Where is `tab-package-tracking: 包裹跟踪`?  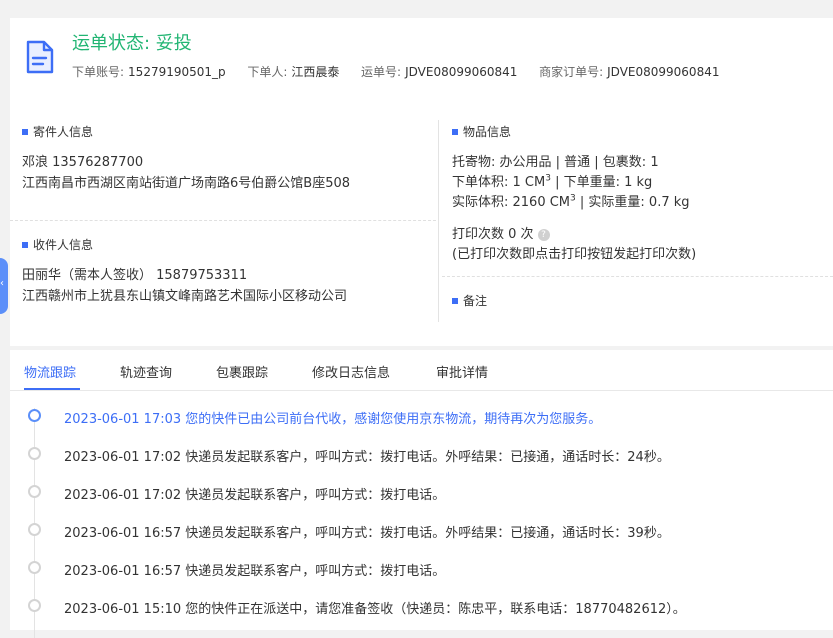
tab-package-tracking: 包裹跟踪 is located at coordinates (242, 371).